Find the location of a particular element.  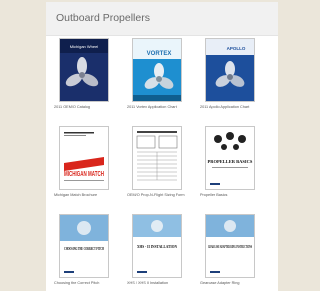

brochure-card-vortex-chart: VORTEX 2011 Vortex Application Chart is located at coordinates (160, 78).